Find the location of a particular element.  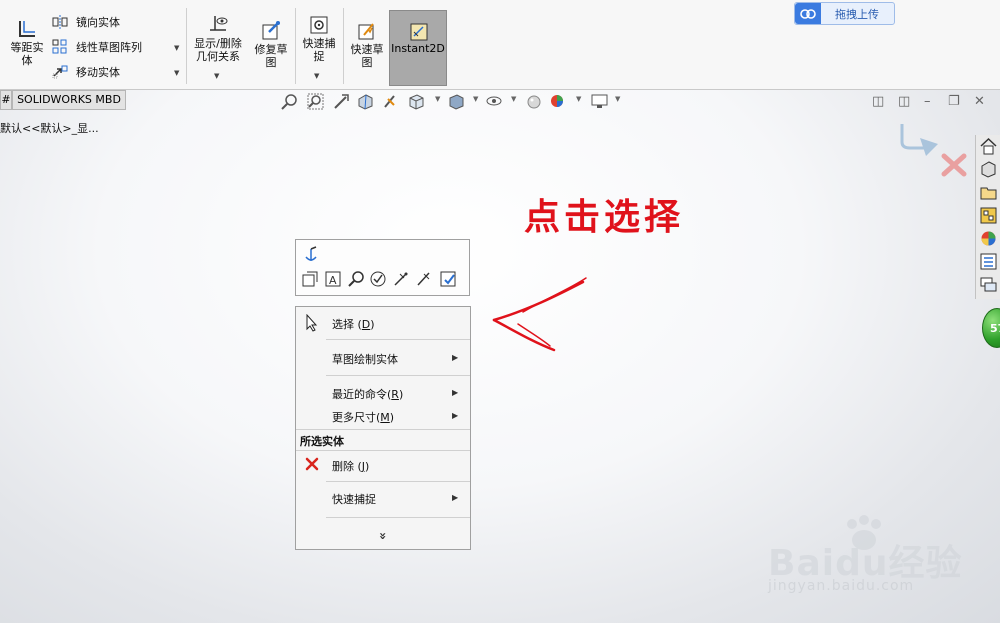

edit-appearance-icon is located at coordinates (534, 101).